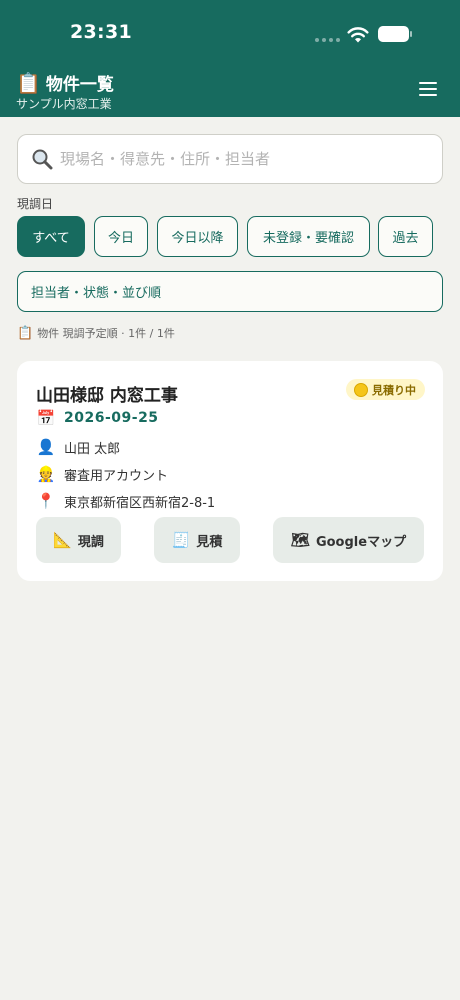 Image resolution: width=460 pixels, height=1000 pixels. I want to click on search-input, so click(230, 159).